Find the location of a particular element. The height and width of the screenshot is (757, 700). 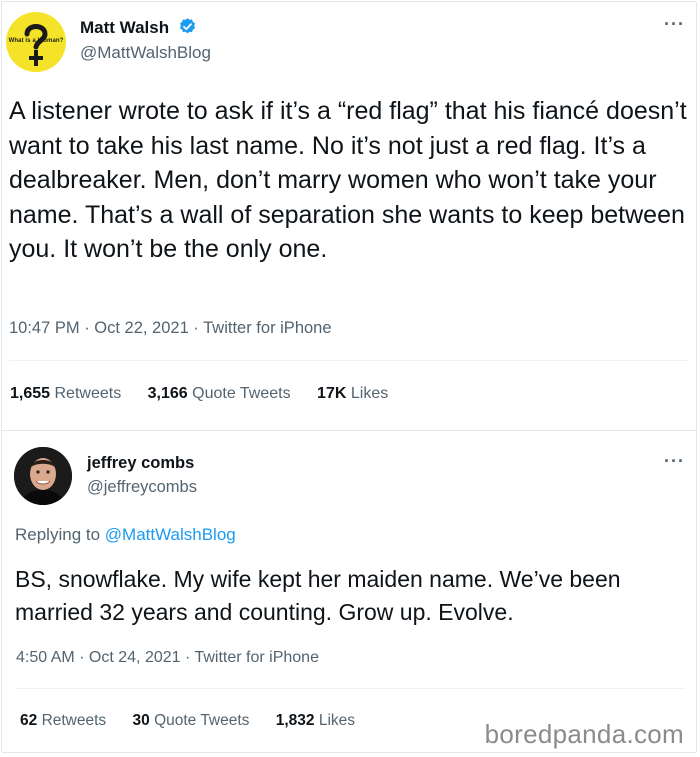

avatar-text: What is a Woman? is located at coordinates (36, 41).